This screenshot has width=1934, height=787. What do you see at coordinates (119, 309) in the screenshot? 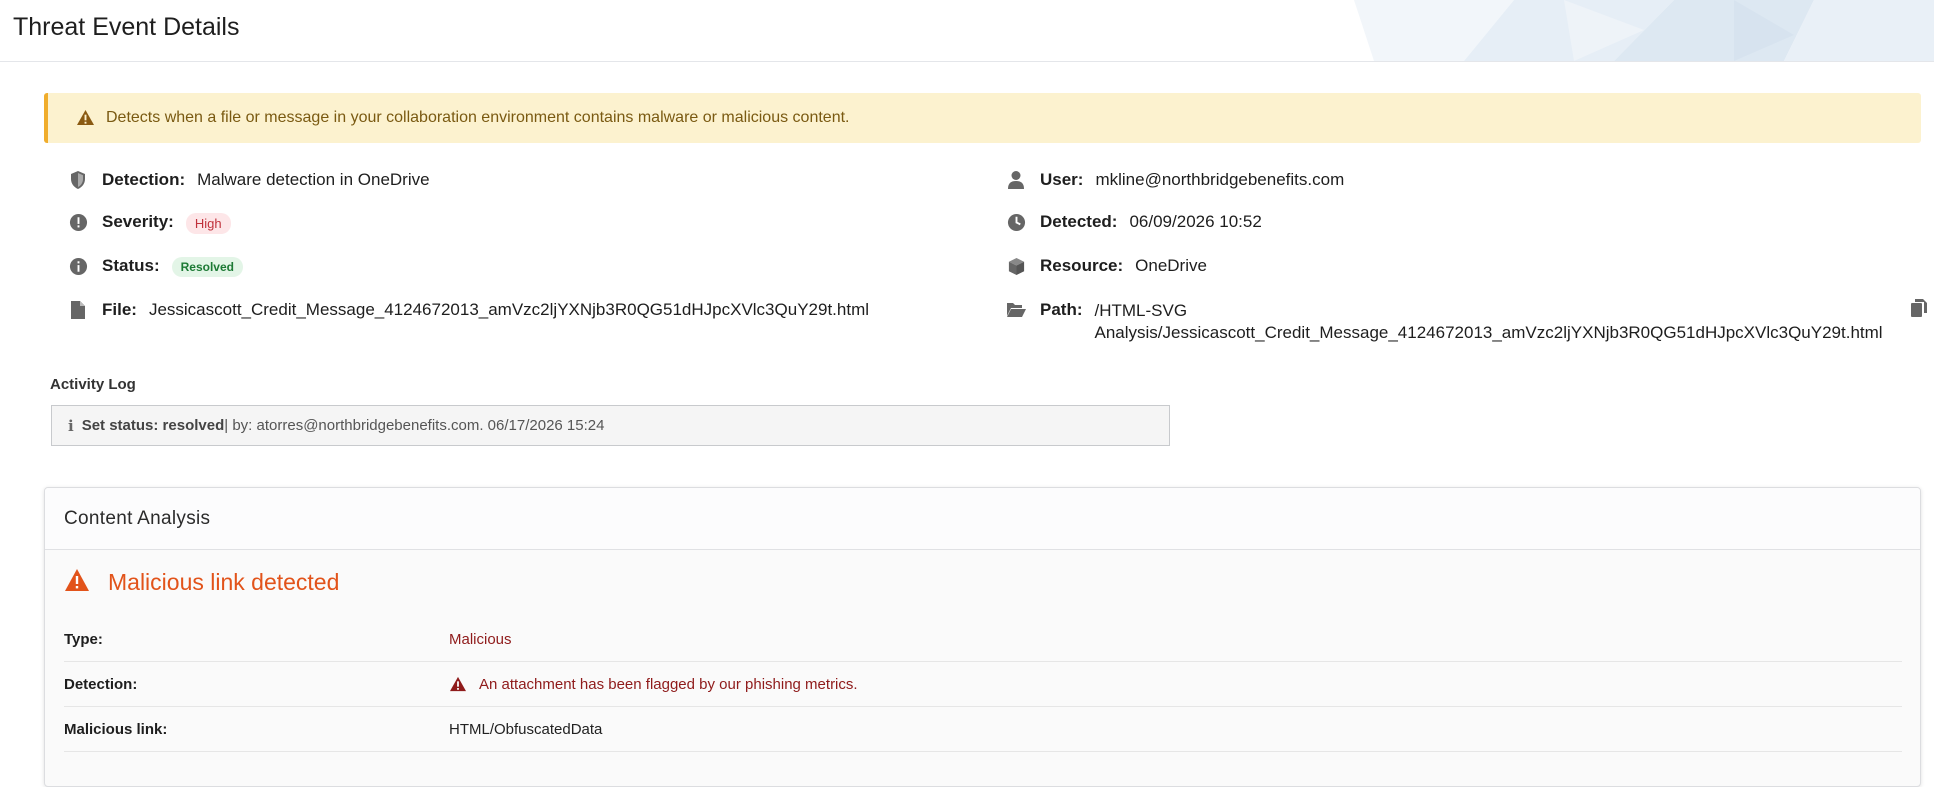
I see `file-label: File:` at bounding box center [119, 309].